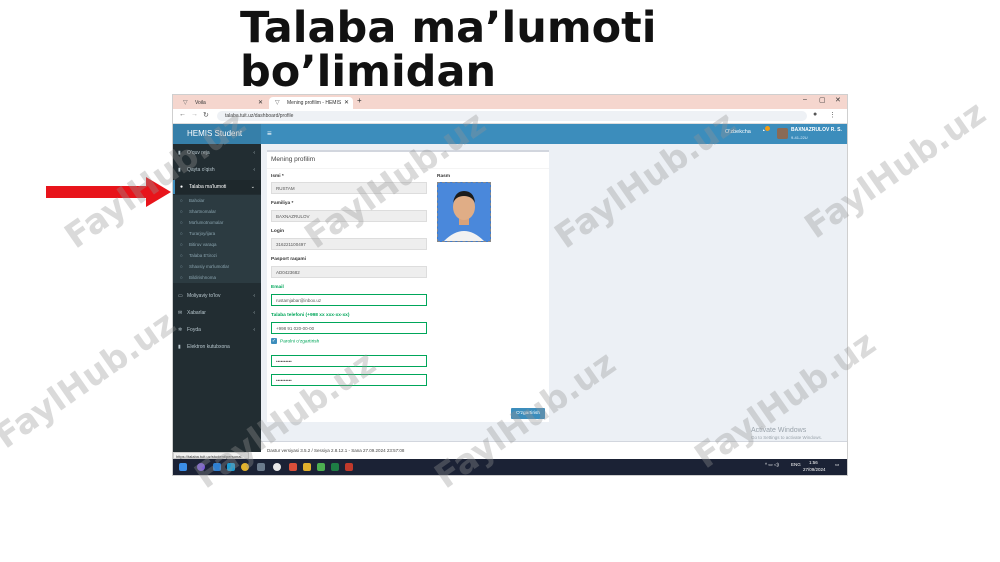 The image size is (1000, 562). I want to click on sidebar-subitem: ○ Baholar, so click(217, 200).